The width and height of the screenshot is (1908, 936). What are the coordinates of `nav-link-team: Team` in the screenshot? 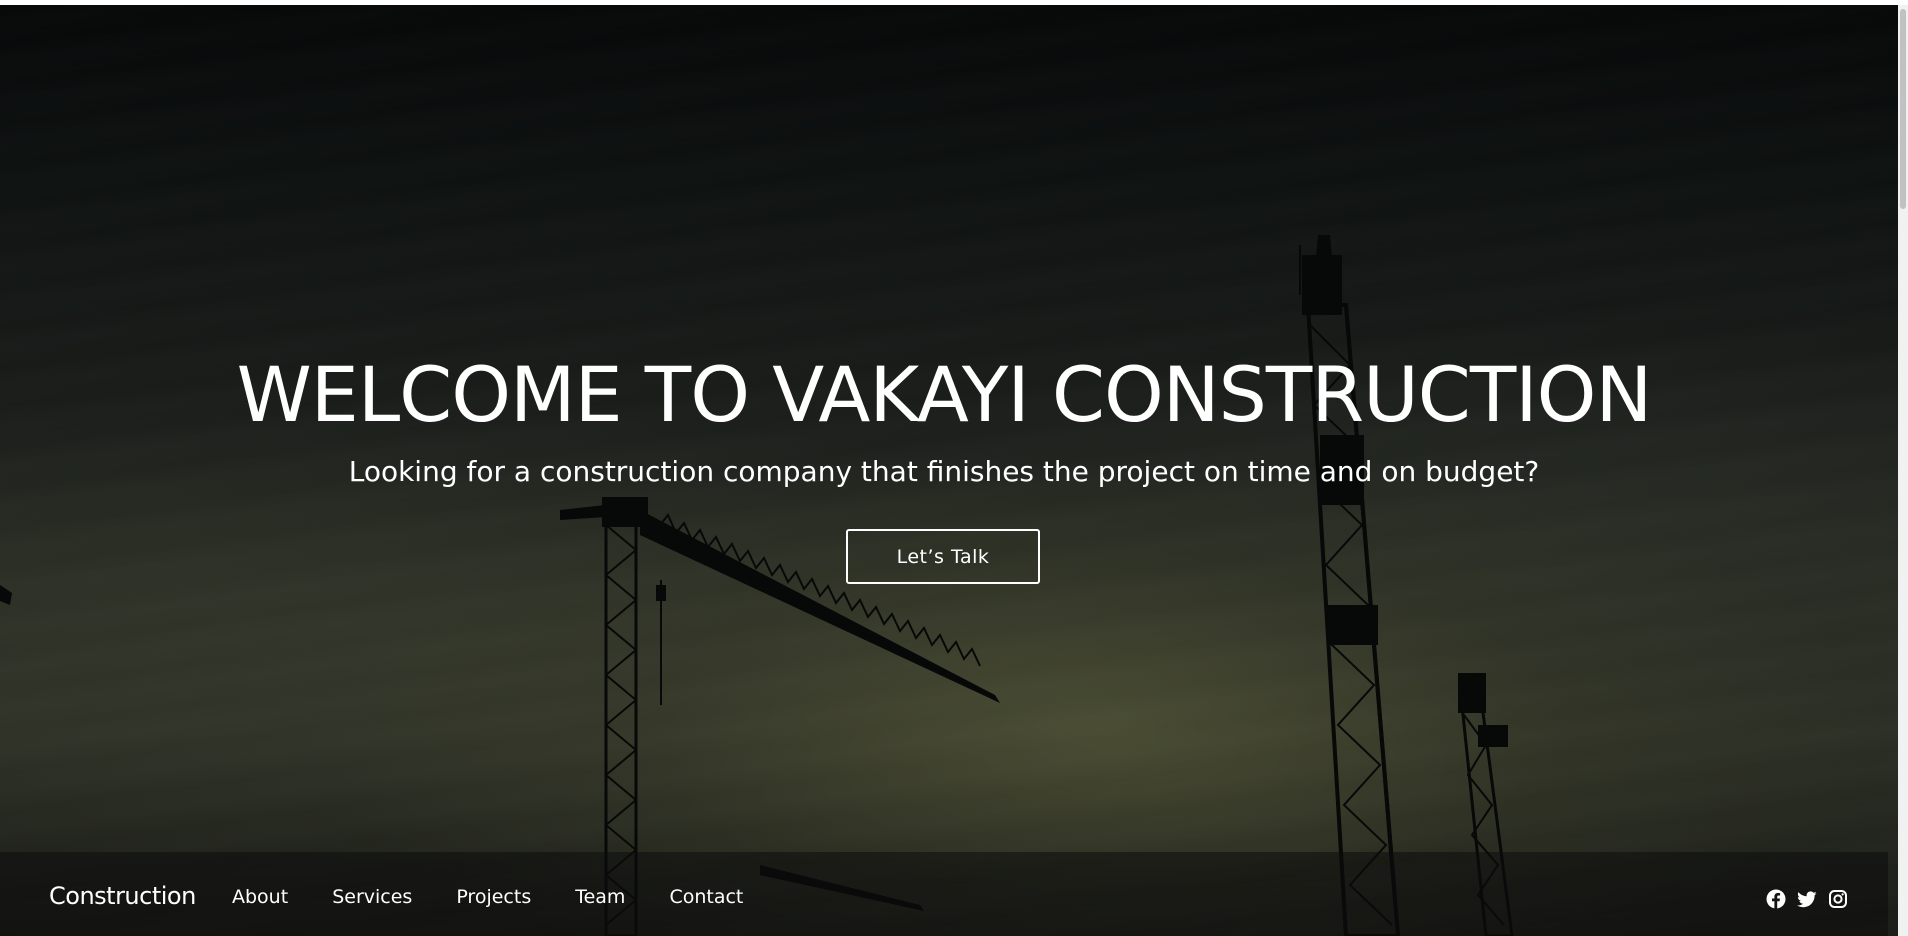 It's located at (600, 897).